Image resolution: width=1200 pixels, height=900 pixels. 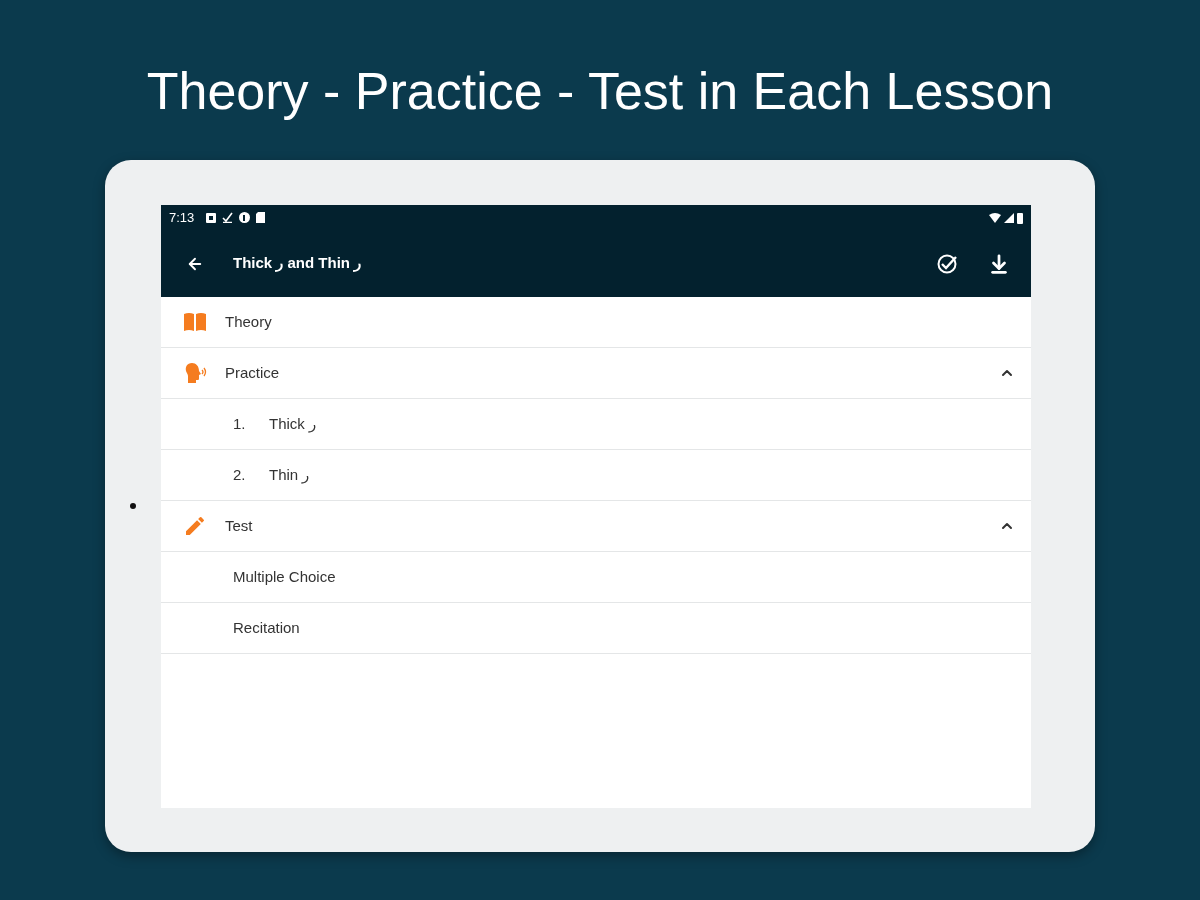 What do you see at coordinates (289, 475) in the screenshot?
I see `item-label: Thin ر` at bounding box center [289, 475].